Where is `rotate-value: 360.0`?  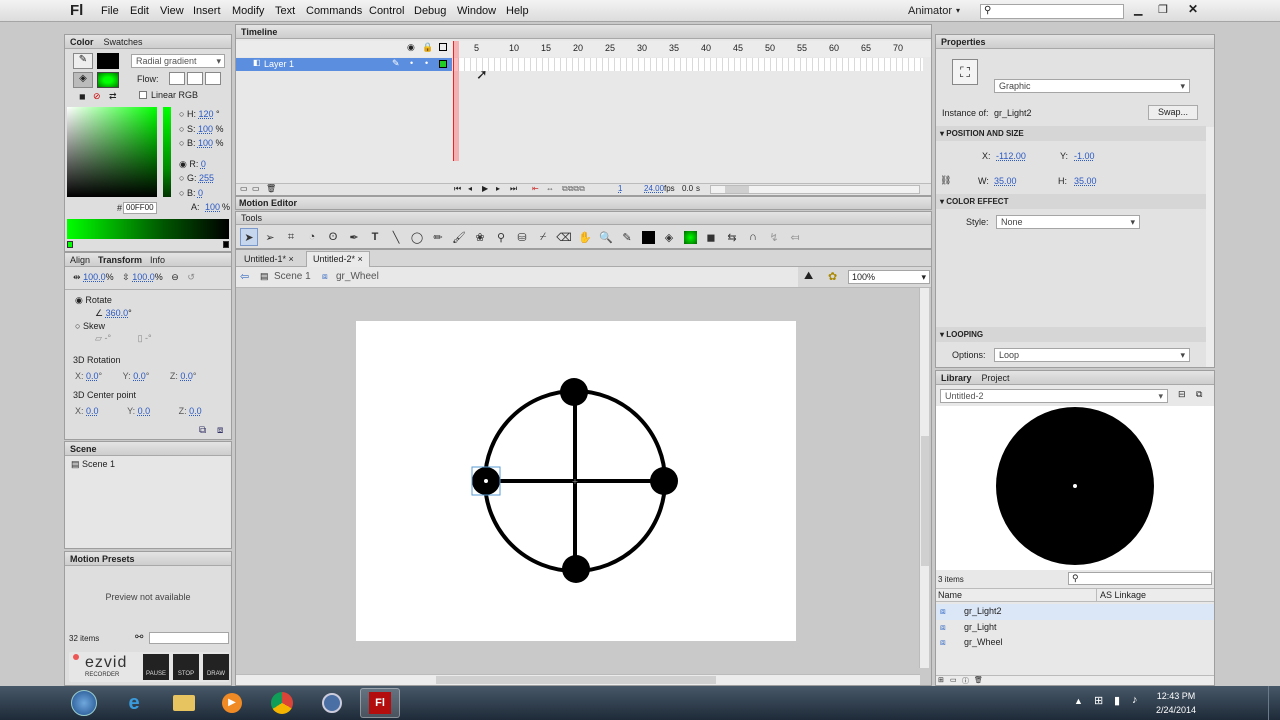
rotate-value: 360.0 is located at coordinates (117, 313).